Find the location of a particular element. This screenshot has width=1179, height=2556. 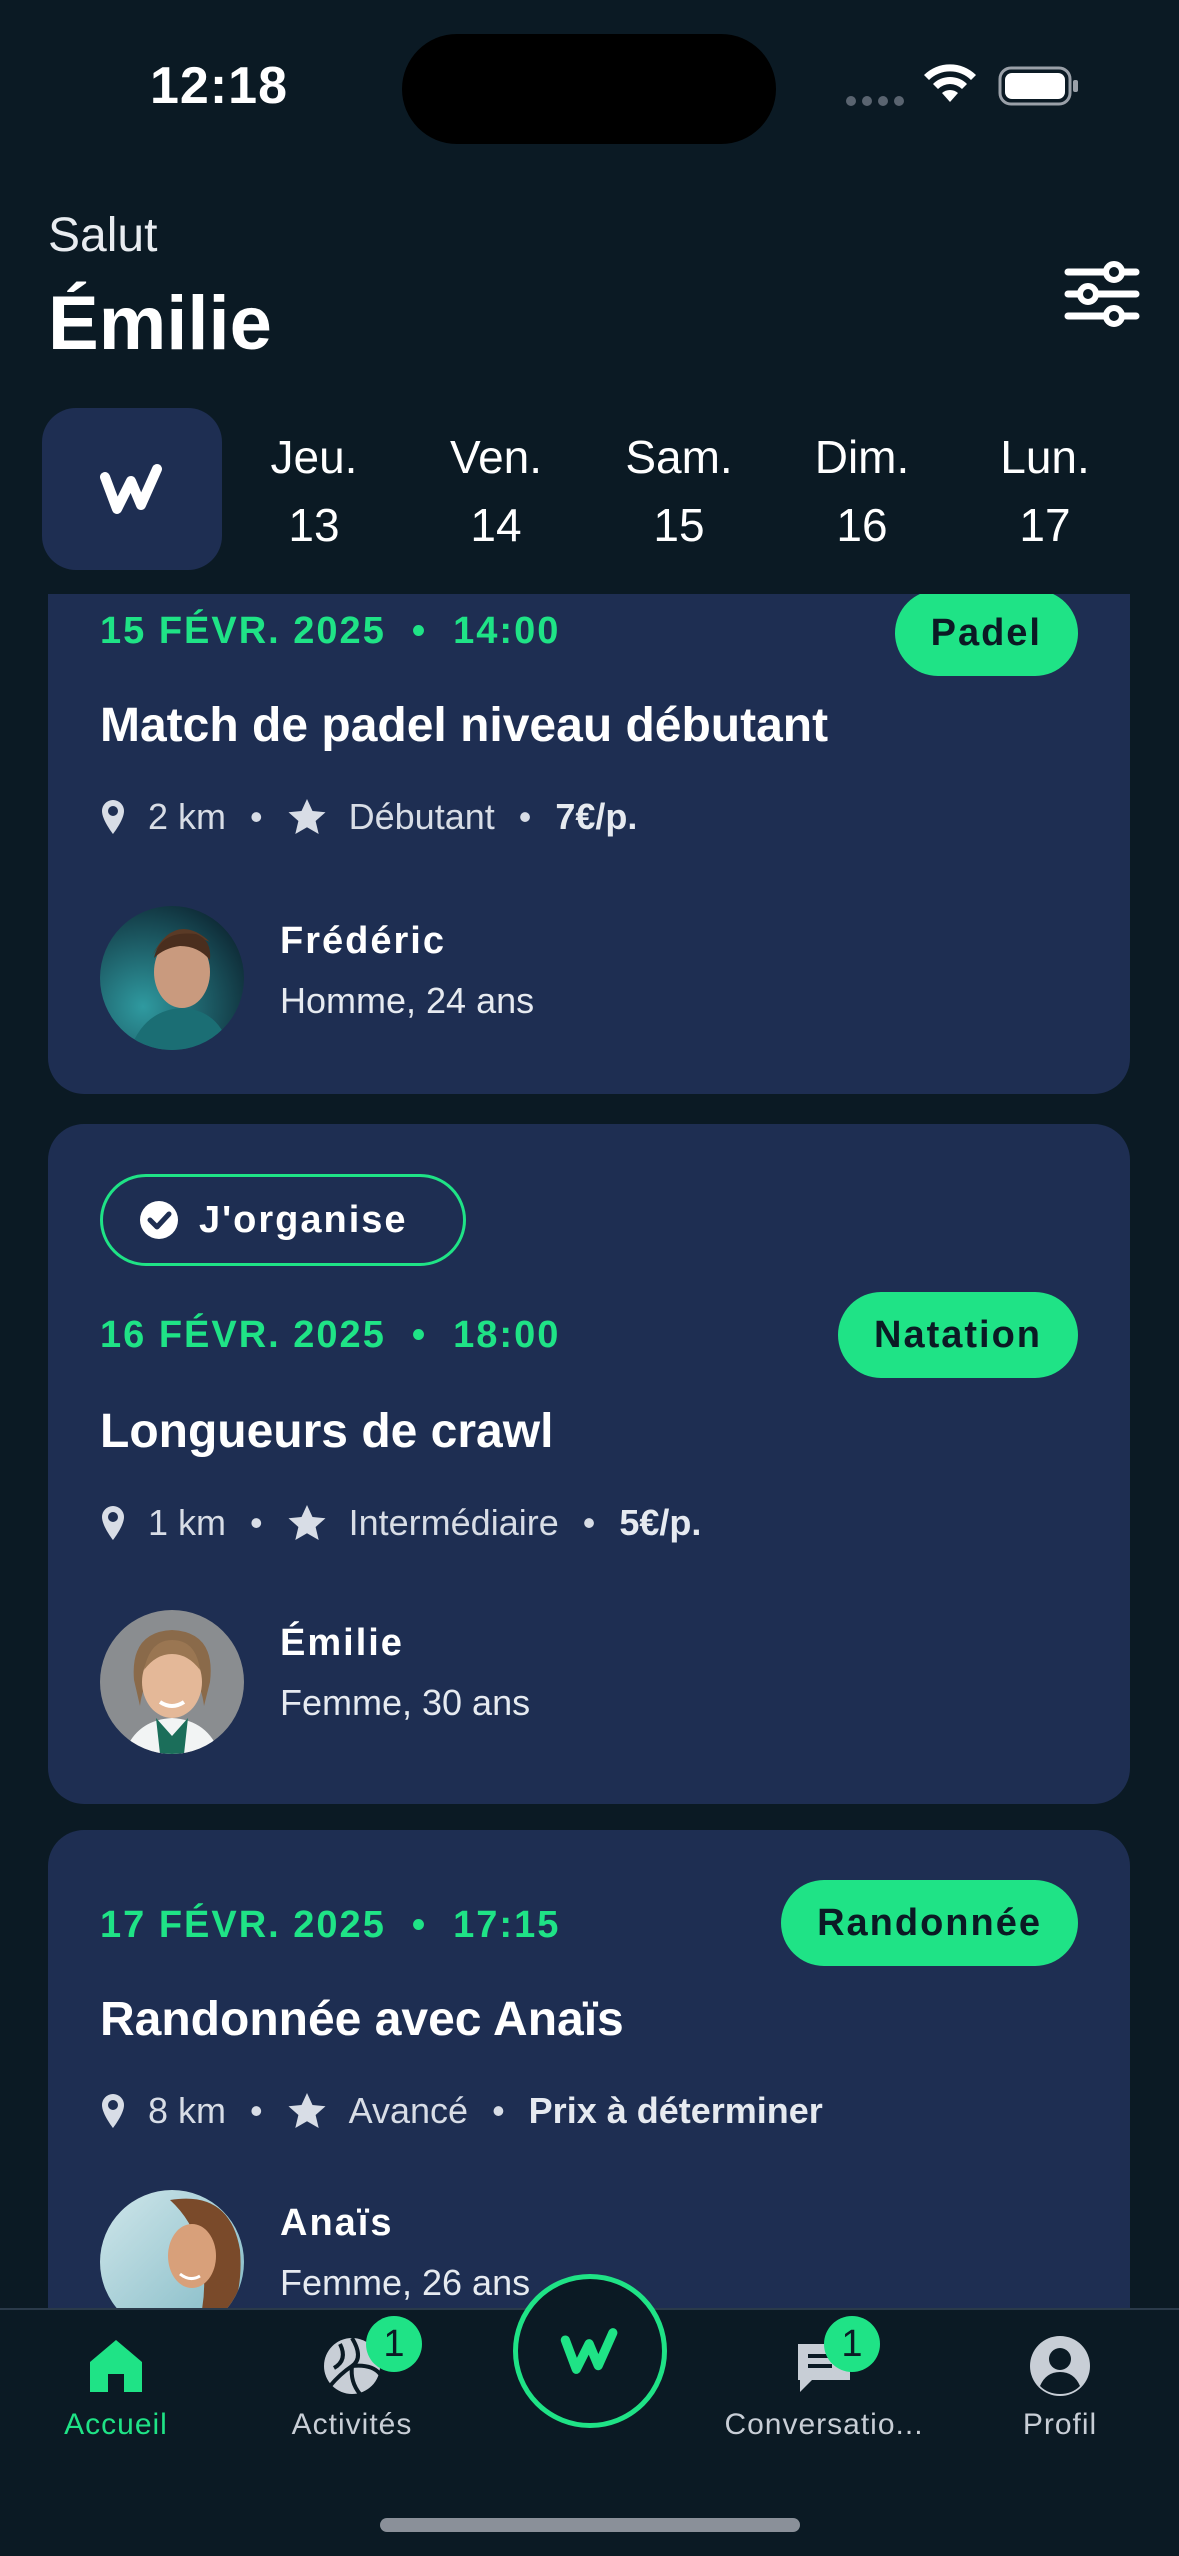

day-number: 17 is located at coordinates (1045, 525).